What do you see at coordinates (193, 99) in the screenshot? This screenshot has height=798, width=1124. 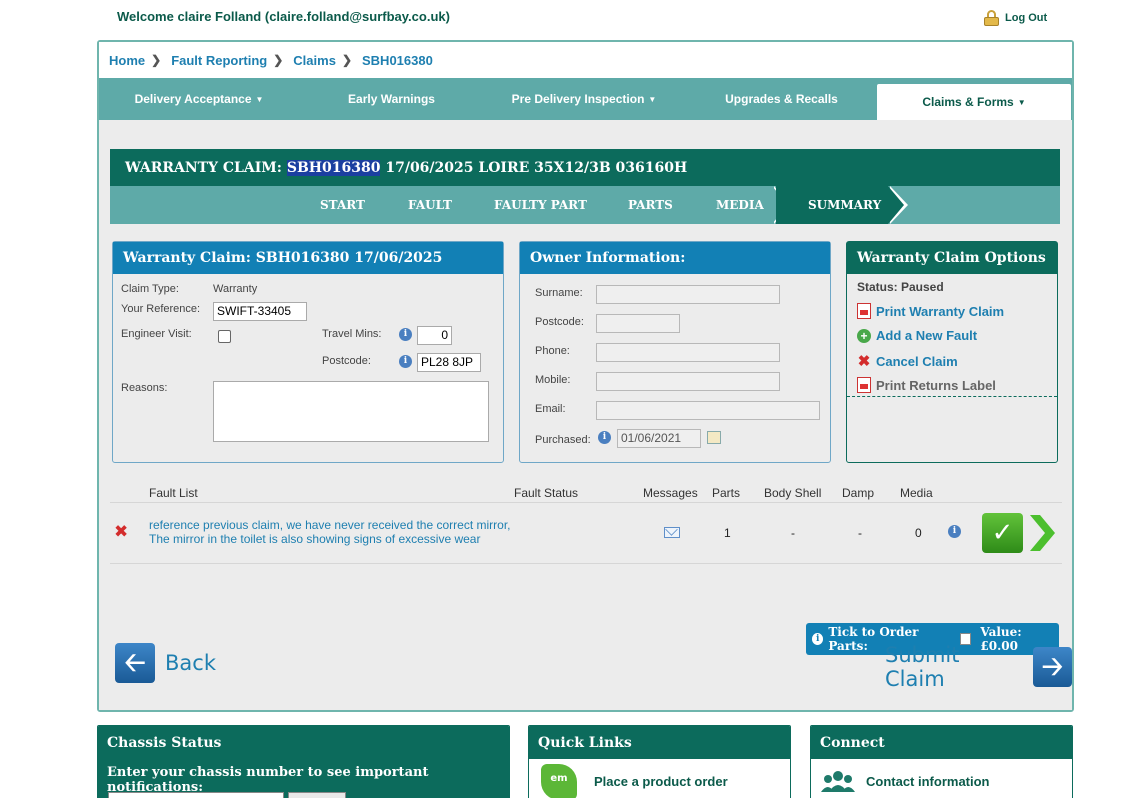 I see `tab-label: Delivery Acceptance` at bounding box center [193, 99].